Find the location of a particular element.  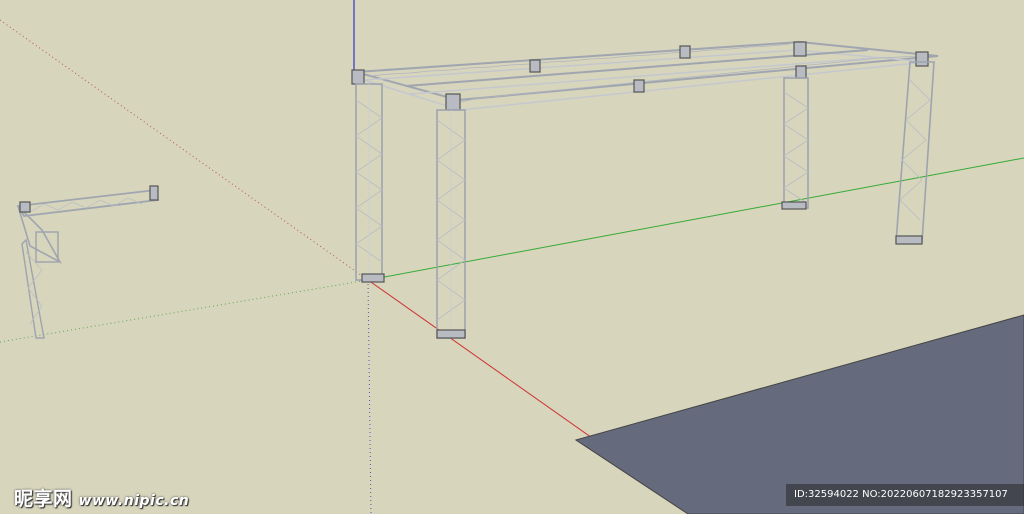

green-axis-dotted is located at coordinates (184, 311).